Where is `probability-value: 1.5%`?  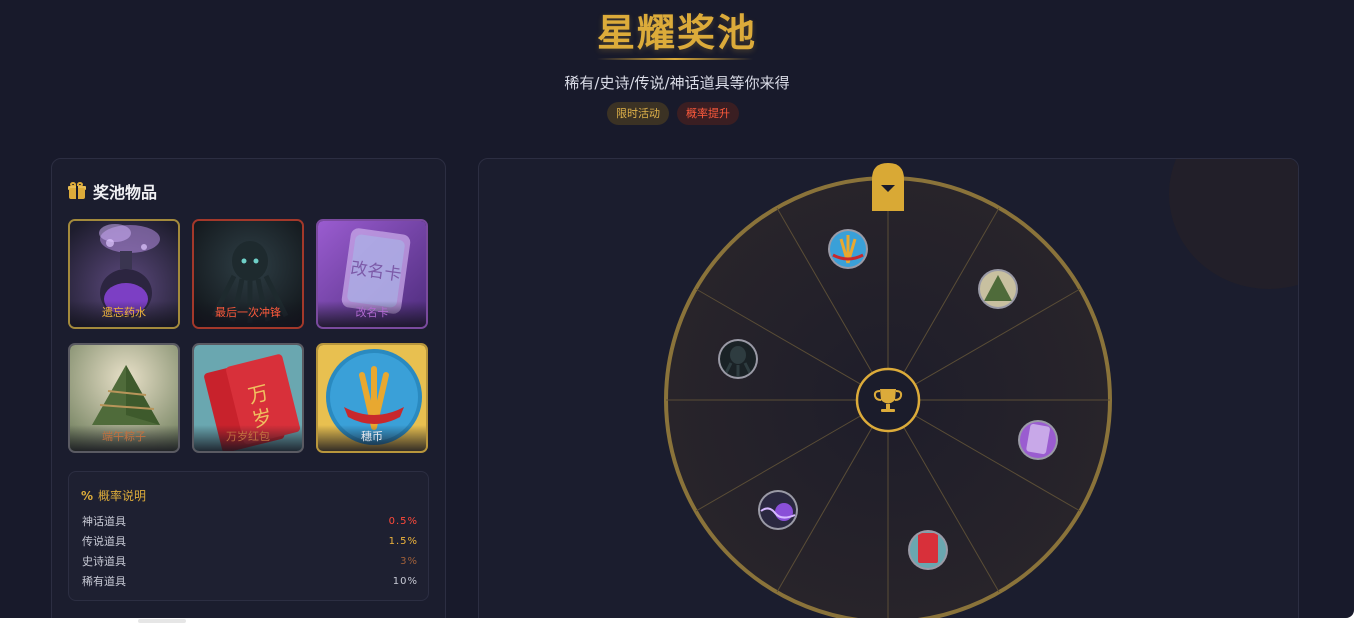
probability-value: 1.5% is located at coordinates (403, 541).